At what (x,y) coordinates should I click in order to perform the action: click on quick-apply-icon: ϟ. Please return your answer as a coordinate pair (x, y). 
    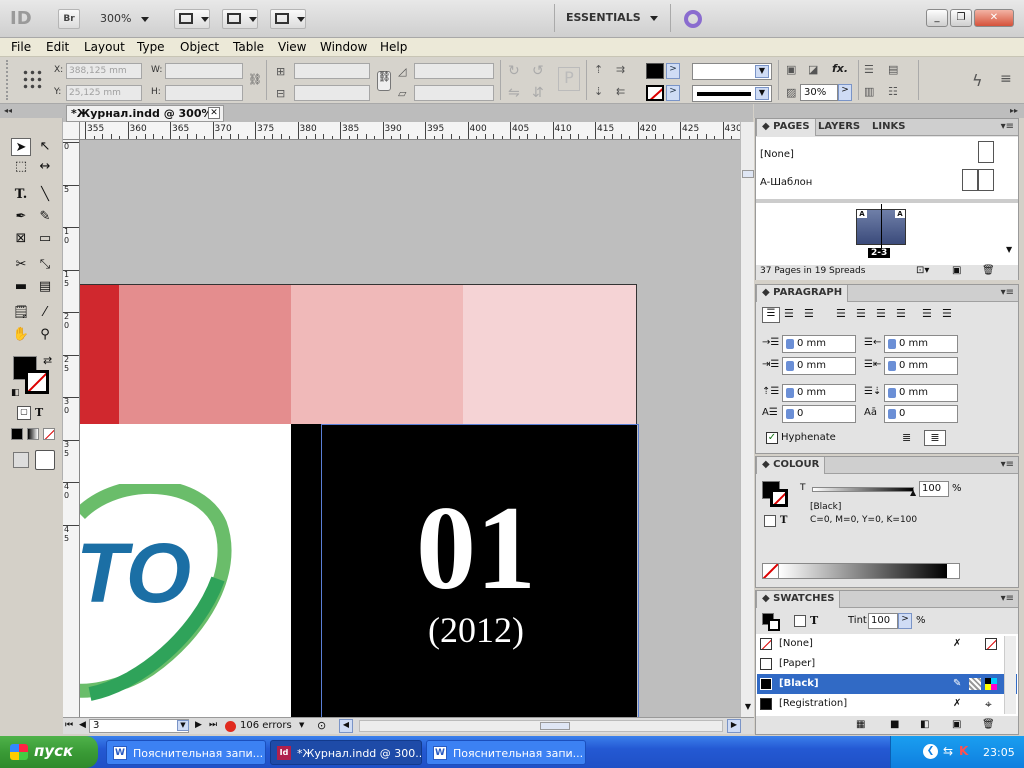
    Looking at the image, I should click on (977, 80).